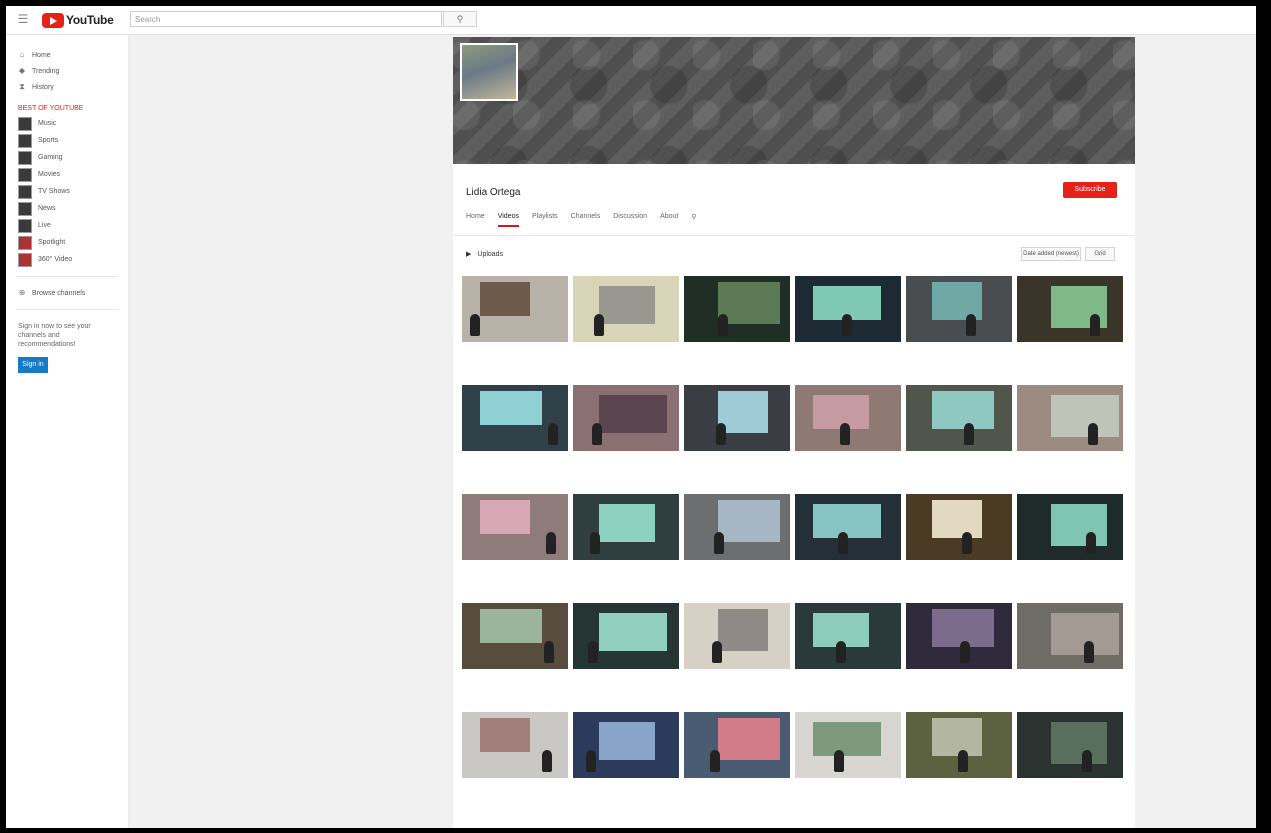 This screenshot has height=833, width=1271. Describe the element at coordinates (1090, 190) in the screenshot. I see `subscribe-button: Subscribe` at that location.